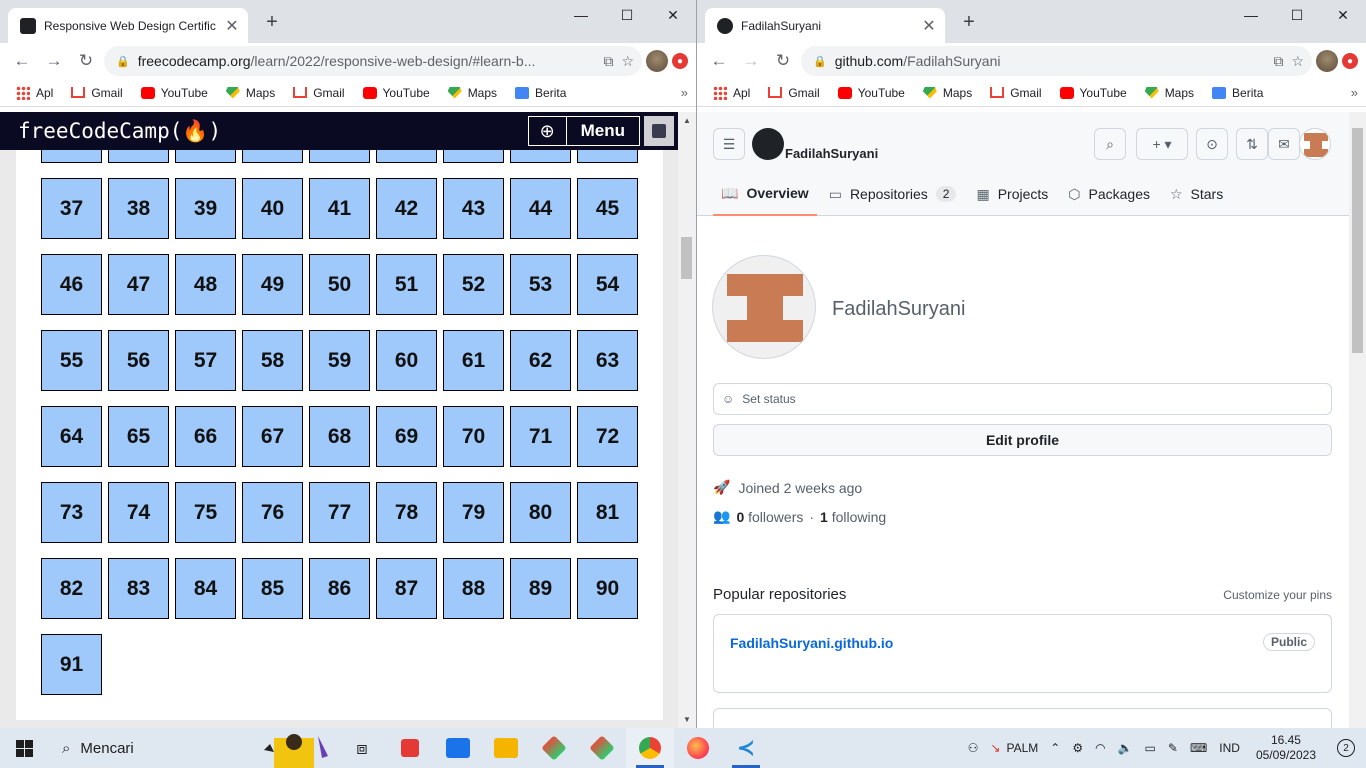 This screenshot has height=768, width=1366. What do you see at coordinates (687, 120) in the screenshot?
I see `scroll-up-icon: ▲` at bounding box center [687, 120].